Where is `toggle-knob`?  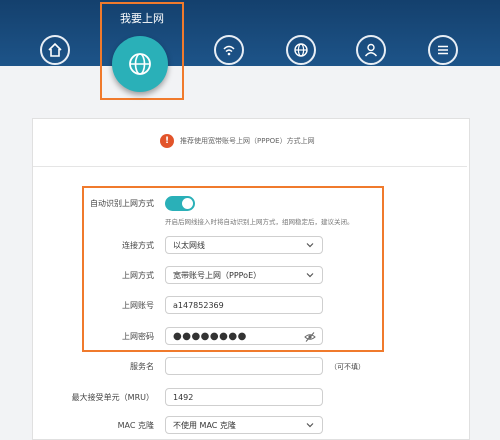
toggle-knob is located at coordinates (187, 203).